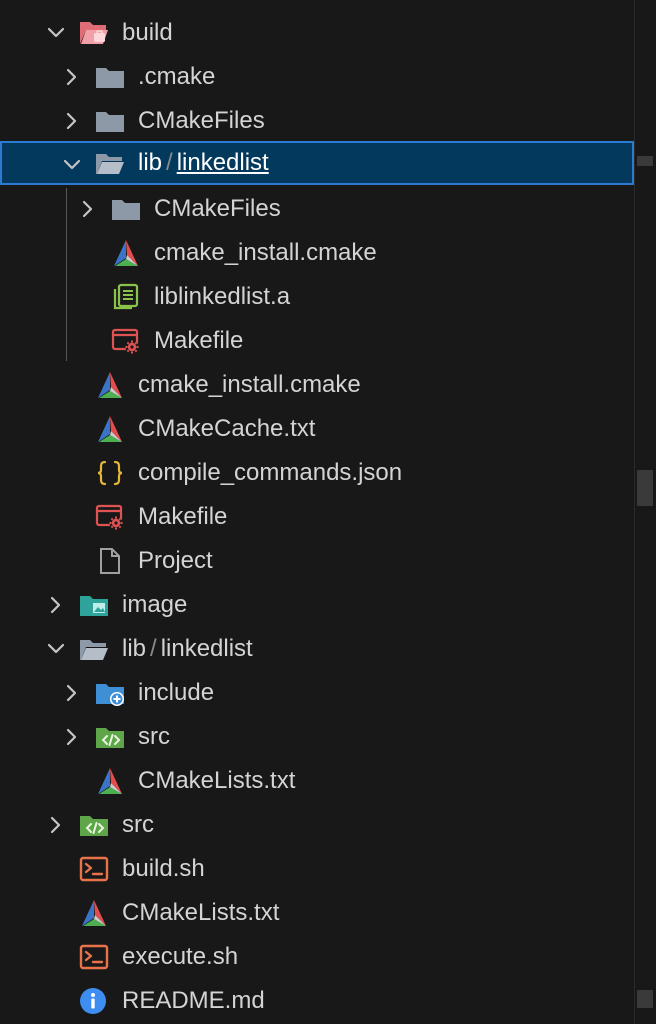 The image size is (656, 1024). Describe the element at coordinates (317, 825) in the screenshot. I see `src-folder: src` at that location.